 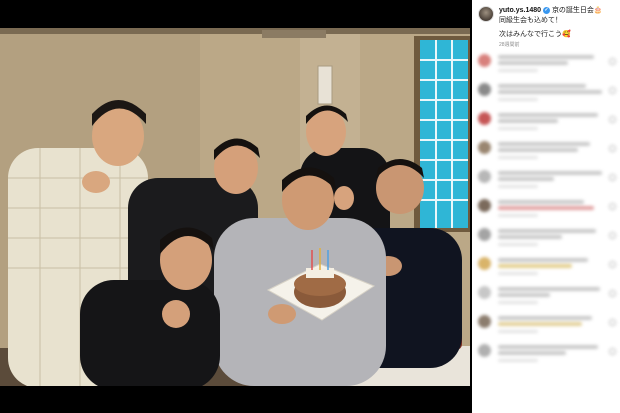 What do you see at coordinates (577, 10) in the screenshot?
I see `caption-line-1: 京の誕生日会🎂` at bounding box center [577, 10].